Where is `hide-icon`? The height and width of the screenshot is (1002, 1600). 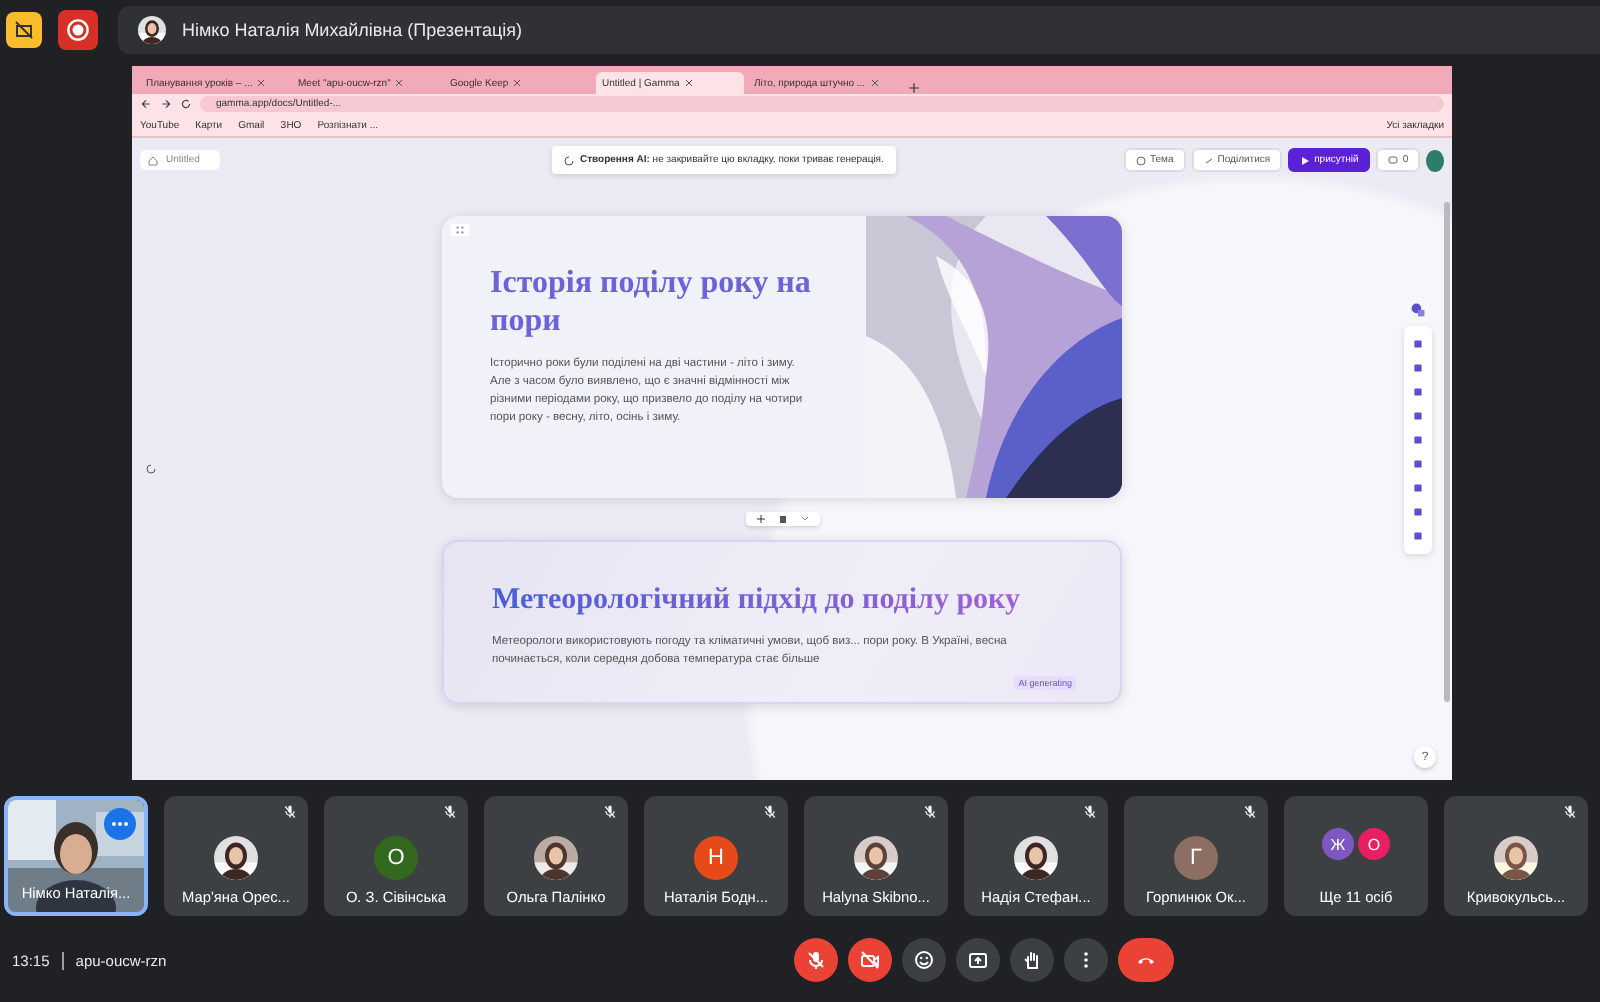
hide-icon is located at coordinates (24, 30).